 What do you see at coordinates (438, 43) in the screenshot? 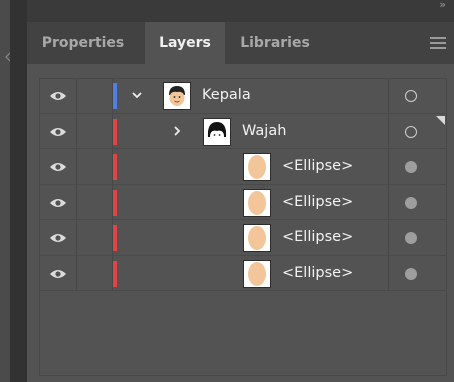
I see `panel-menu-icon` at bounding box center [438, 43].